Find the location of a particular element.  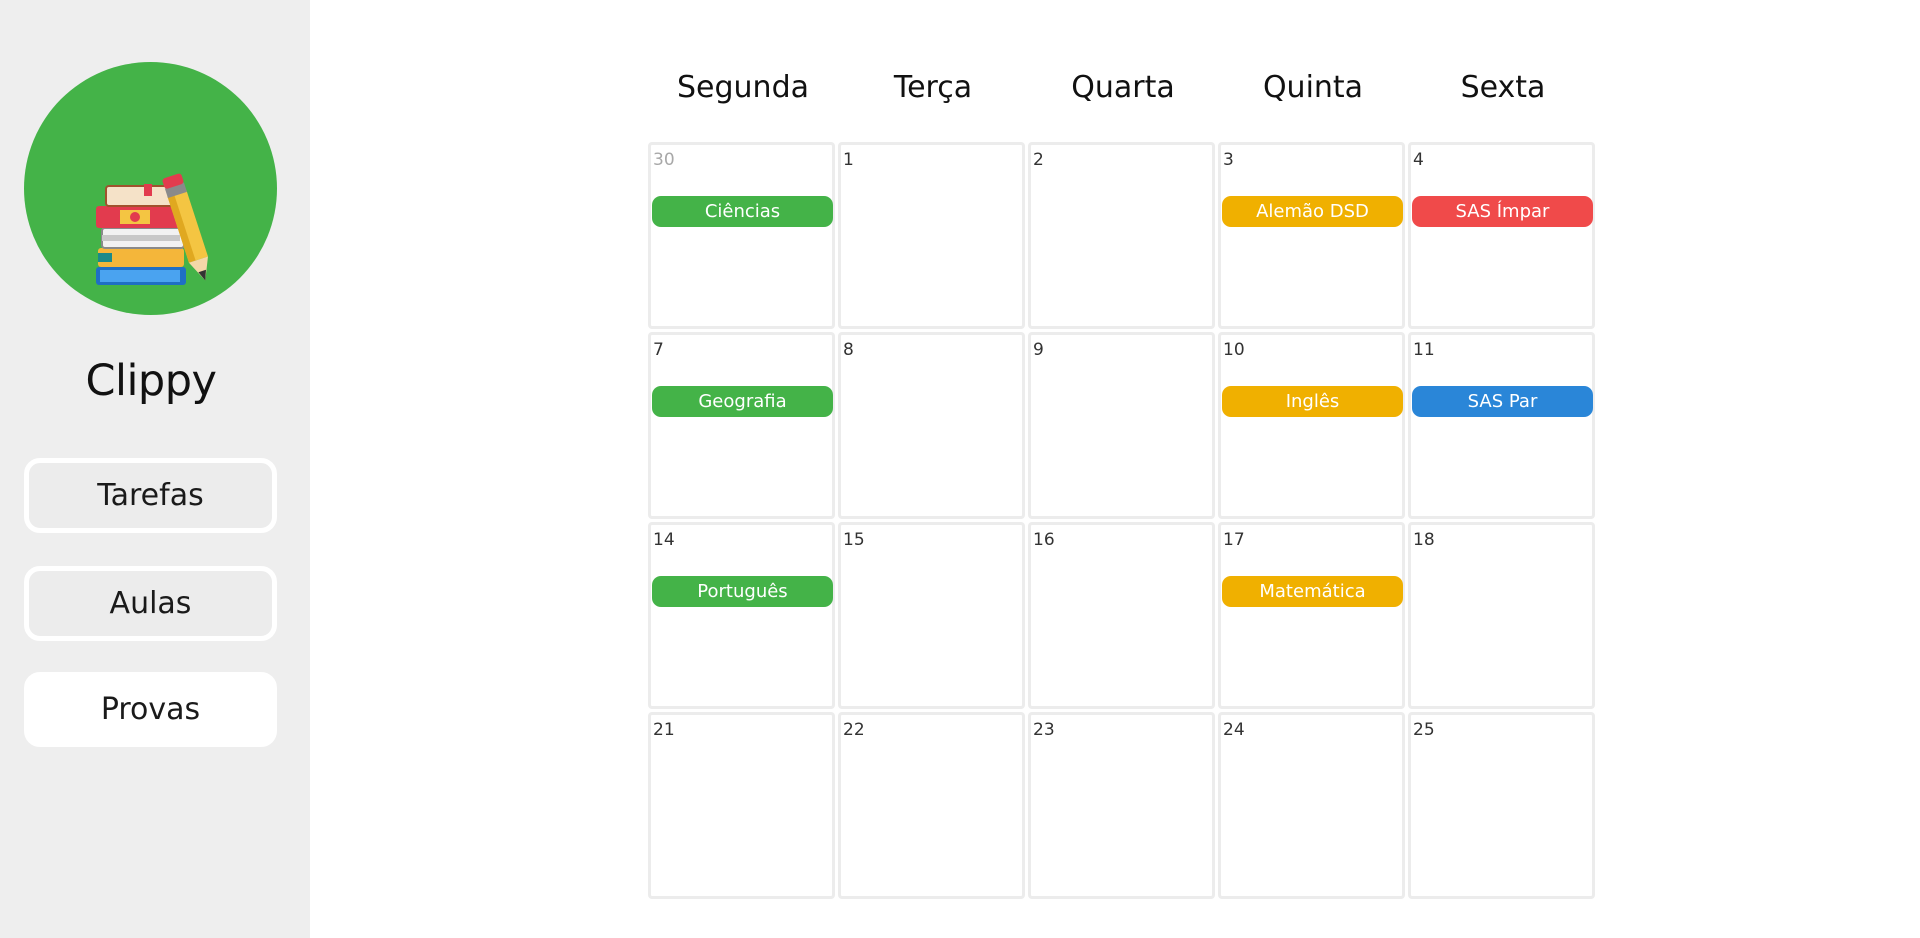

day-number: 11 is located at coordinates (1424, 350).